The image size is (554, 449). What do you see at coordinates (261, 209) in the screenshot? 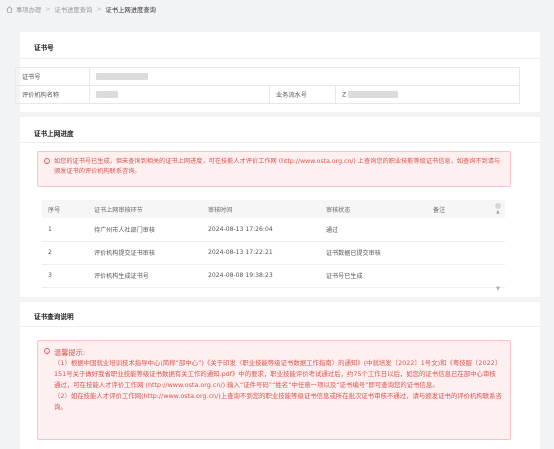
I see `column-header: 审核时间` at bounding box center [261, 209].